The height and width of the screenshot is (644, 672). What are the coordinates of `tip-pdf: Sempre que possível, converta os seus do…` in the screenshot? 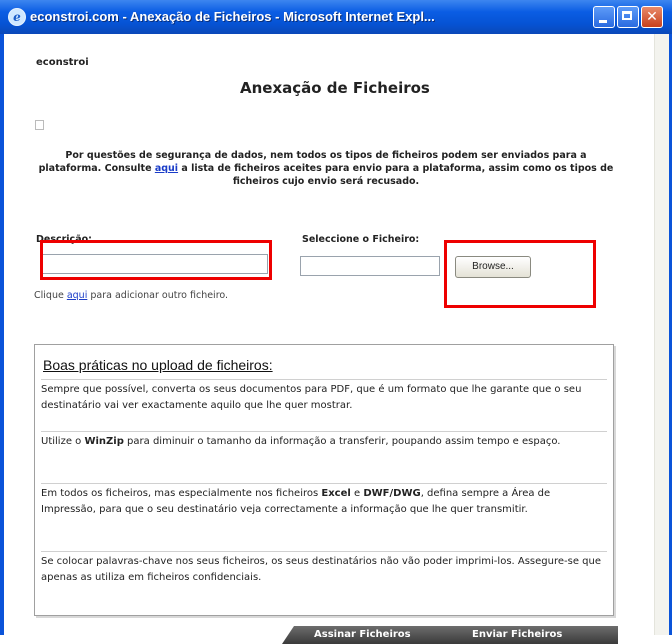 It's located at (324, 396).